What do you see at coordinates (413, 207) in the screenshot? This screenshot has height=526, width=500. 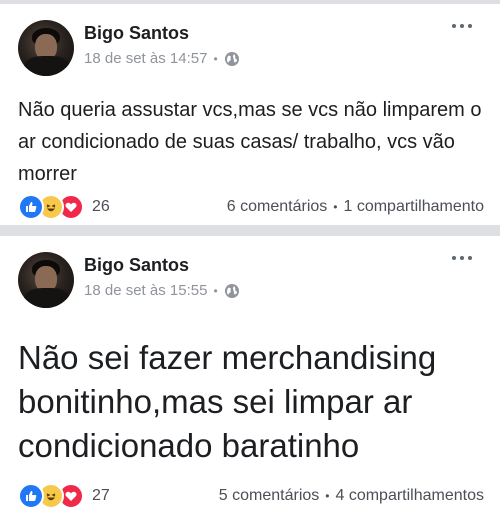 I see `shares-link: 1 compartilhamento` at bounding box center [413, 207].